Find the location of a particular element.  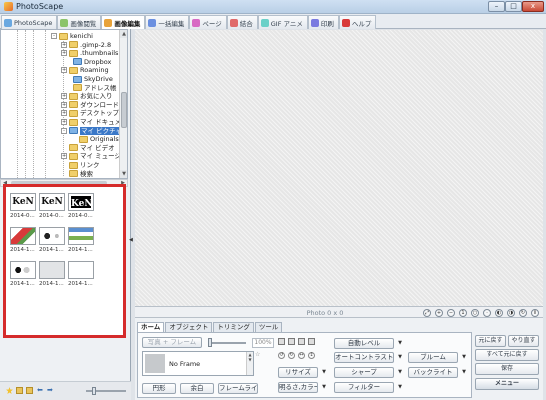

tree-item: SkyDrive is located at coordinates (89, 79).